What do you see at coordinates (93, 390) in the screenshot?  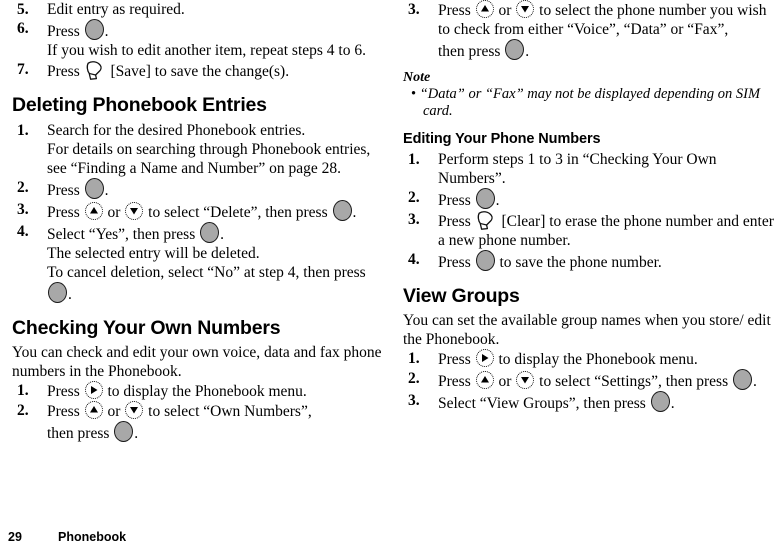 I see `nav-right-icon` at bounding box center [93, 390].